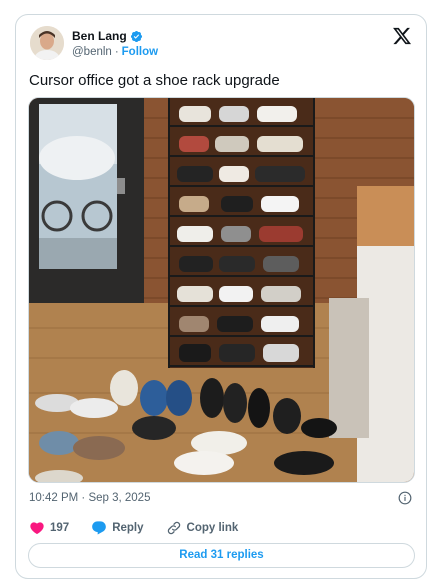  Describe the element at coordinates (89, 498) in the screenshot. I see `tweet-timestamp: 10:42 PM · Sep 3, 2025` at that location.